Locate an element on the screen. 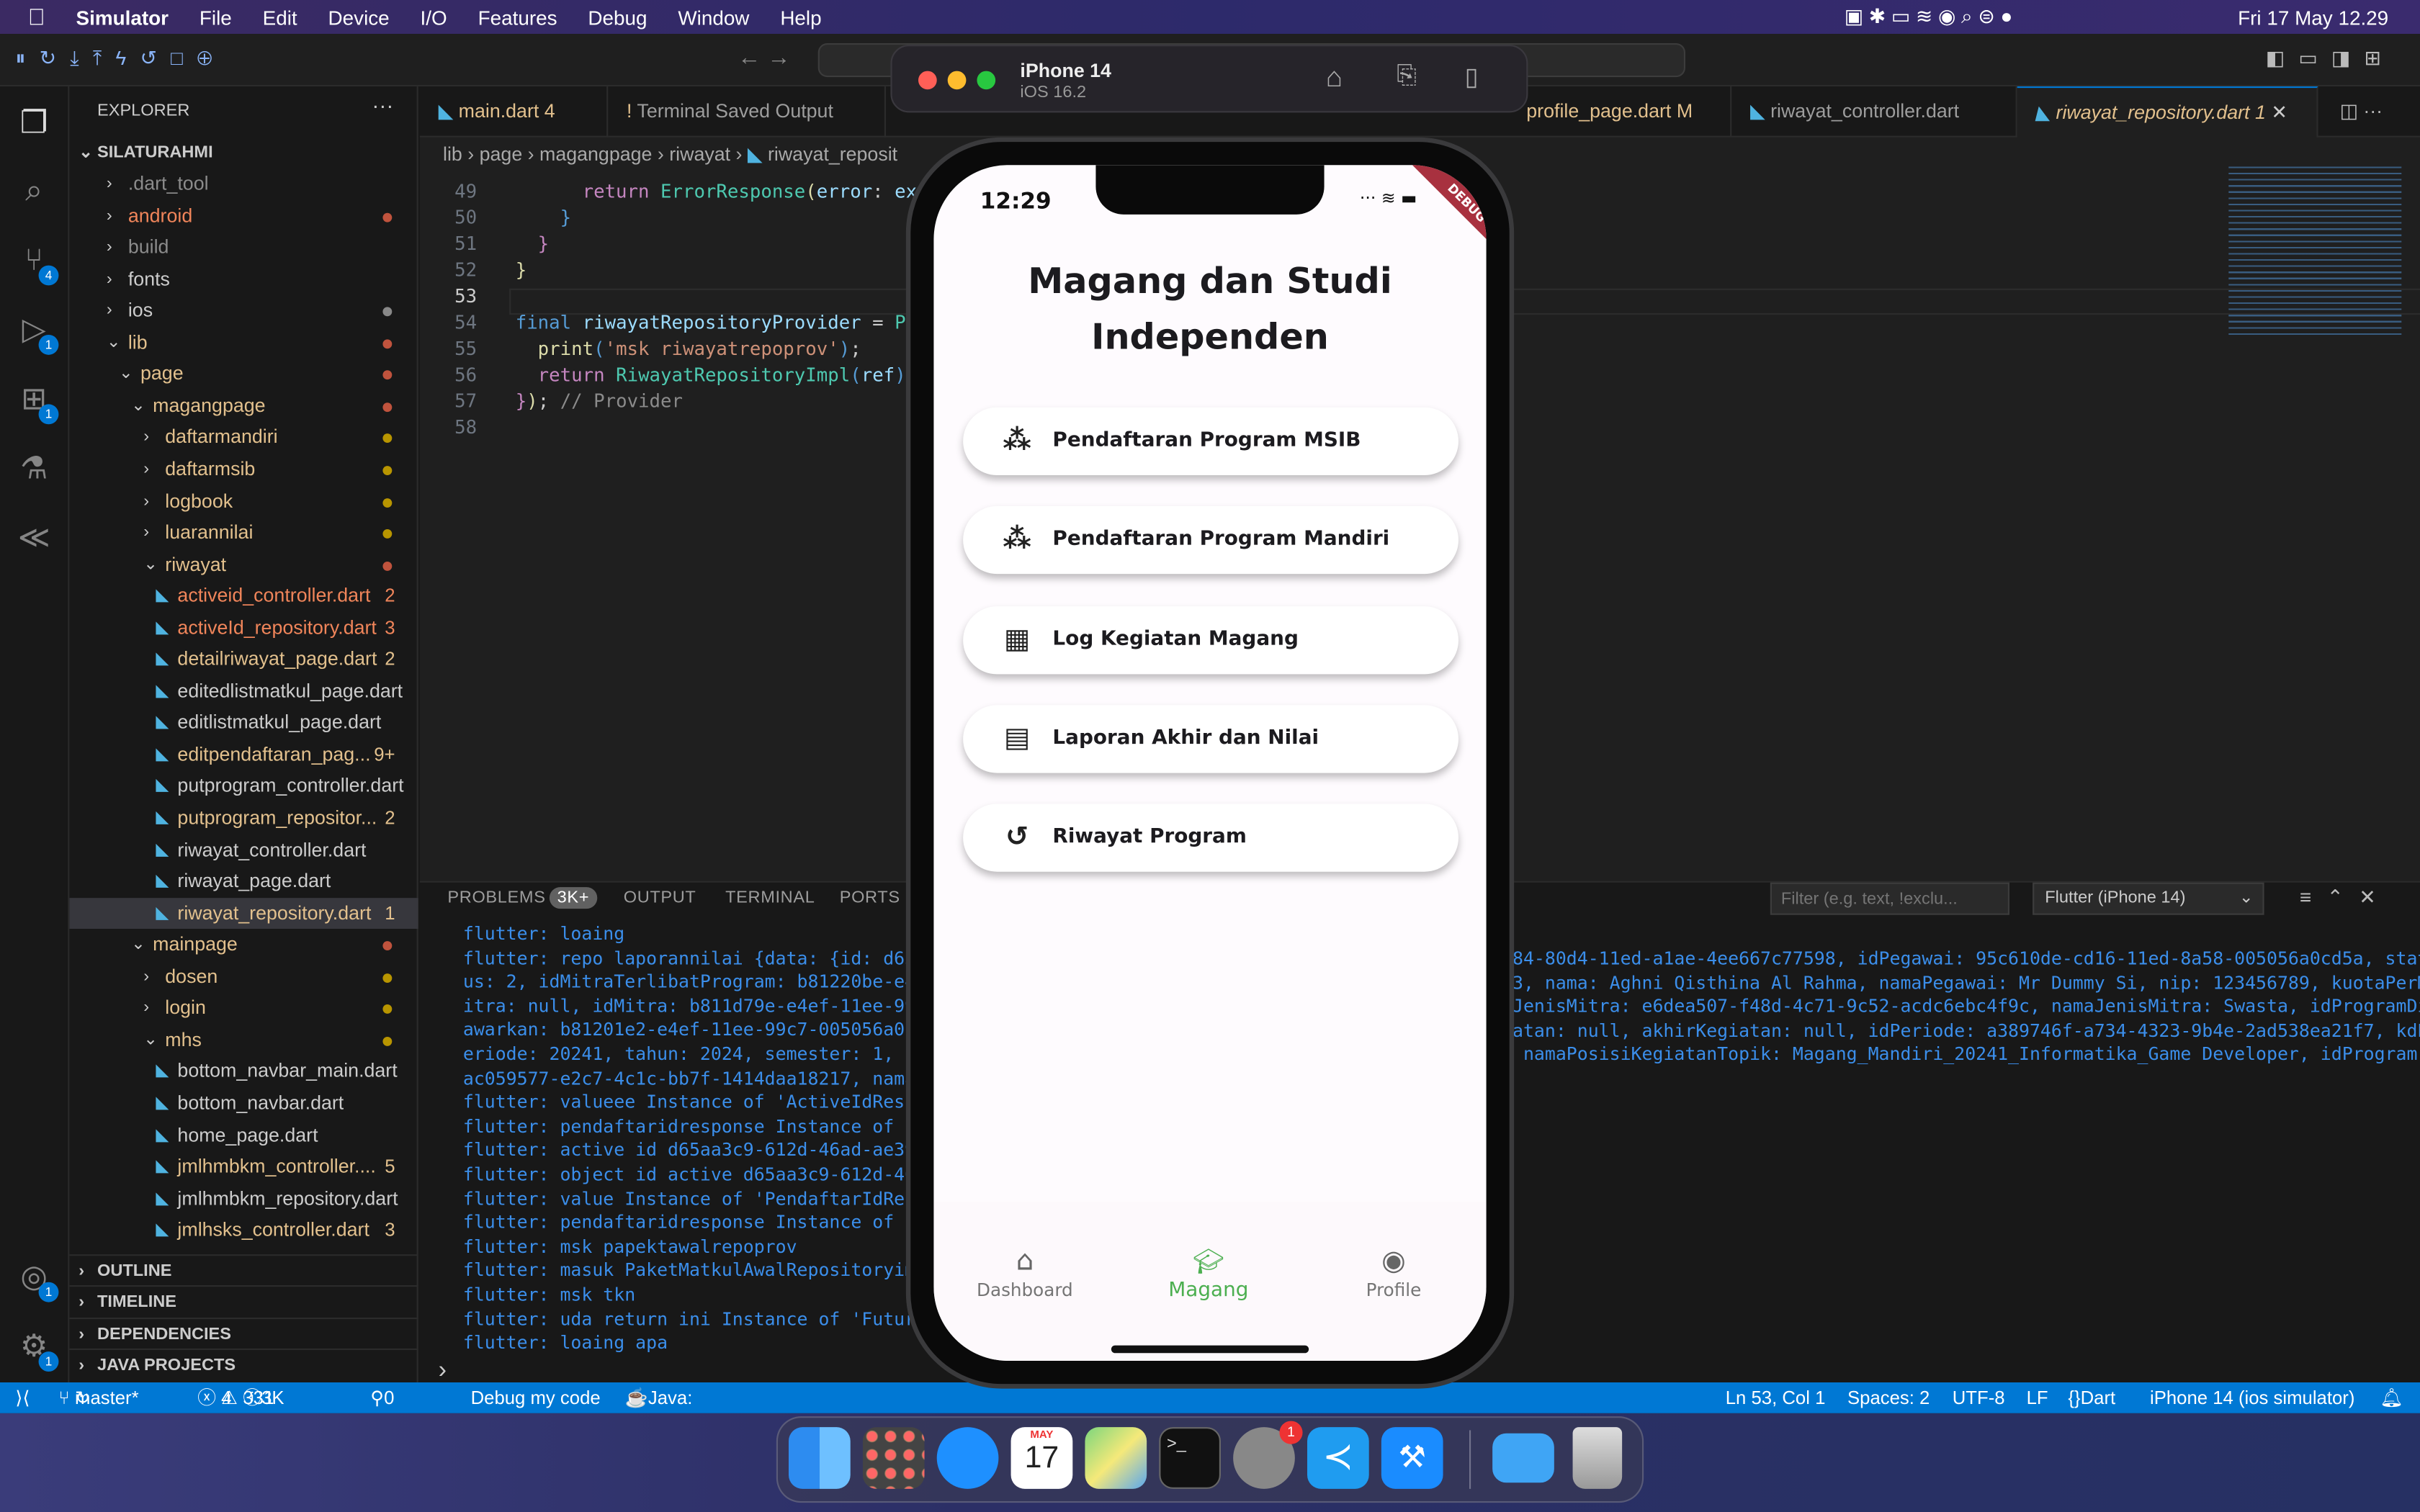 The height and width of the screenshot is (1512, 2420). launchpad-icon is located at coordinates (893, 1458).